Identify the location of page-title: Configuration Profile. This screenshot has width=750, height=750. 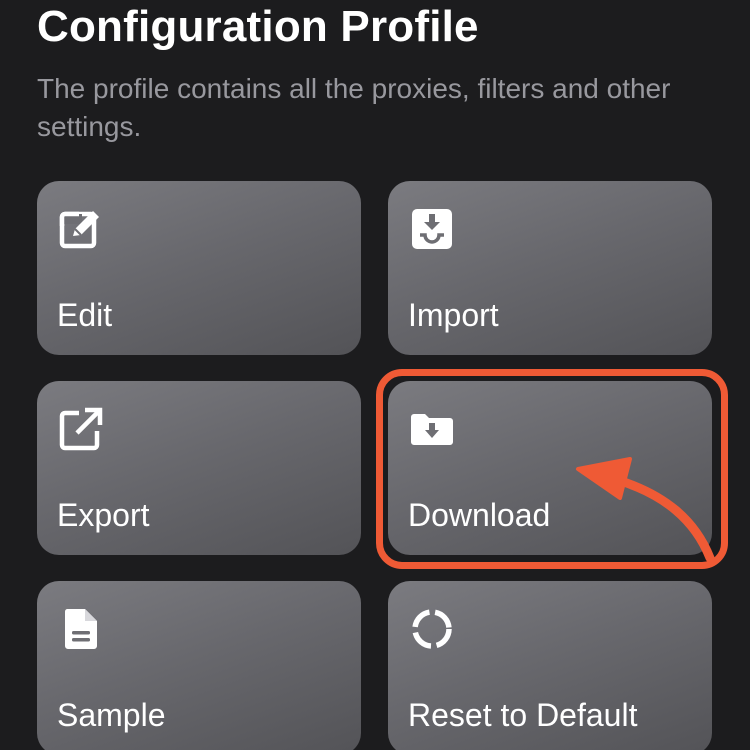
(258, 26).